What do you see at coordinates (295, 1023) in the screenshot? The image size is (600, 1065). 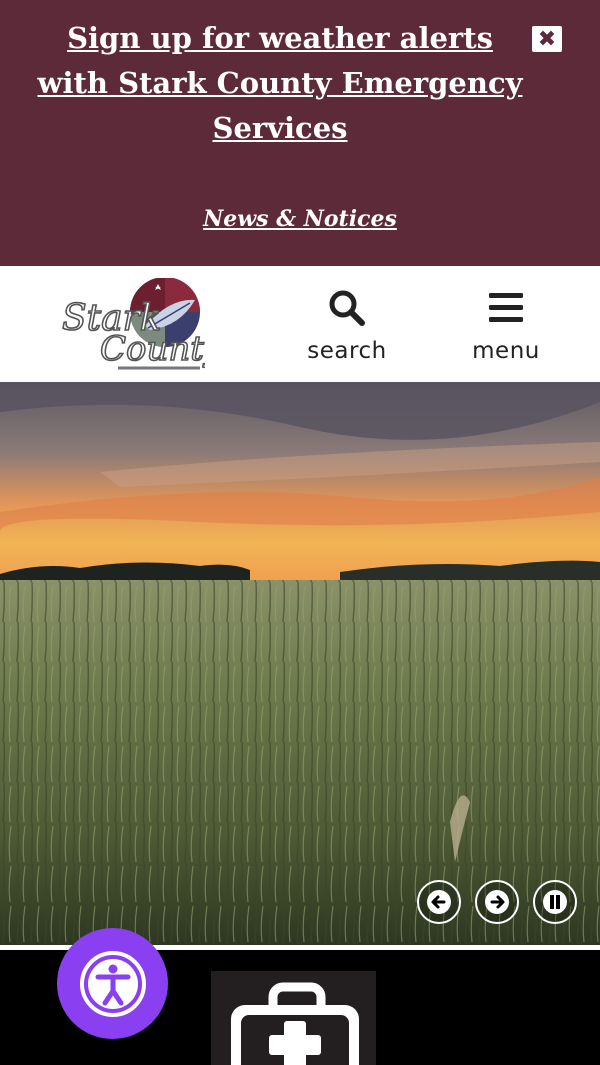 I see `first-aid-kit-icon` at bounding box center [295, 1023].